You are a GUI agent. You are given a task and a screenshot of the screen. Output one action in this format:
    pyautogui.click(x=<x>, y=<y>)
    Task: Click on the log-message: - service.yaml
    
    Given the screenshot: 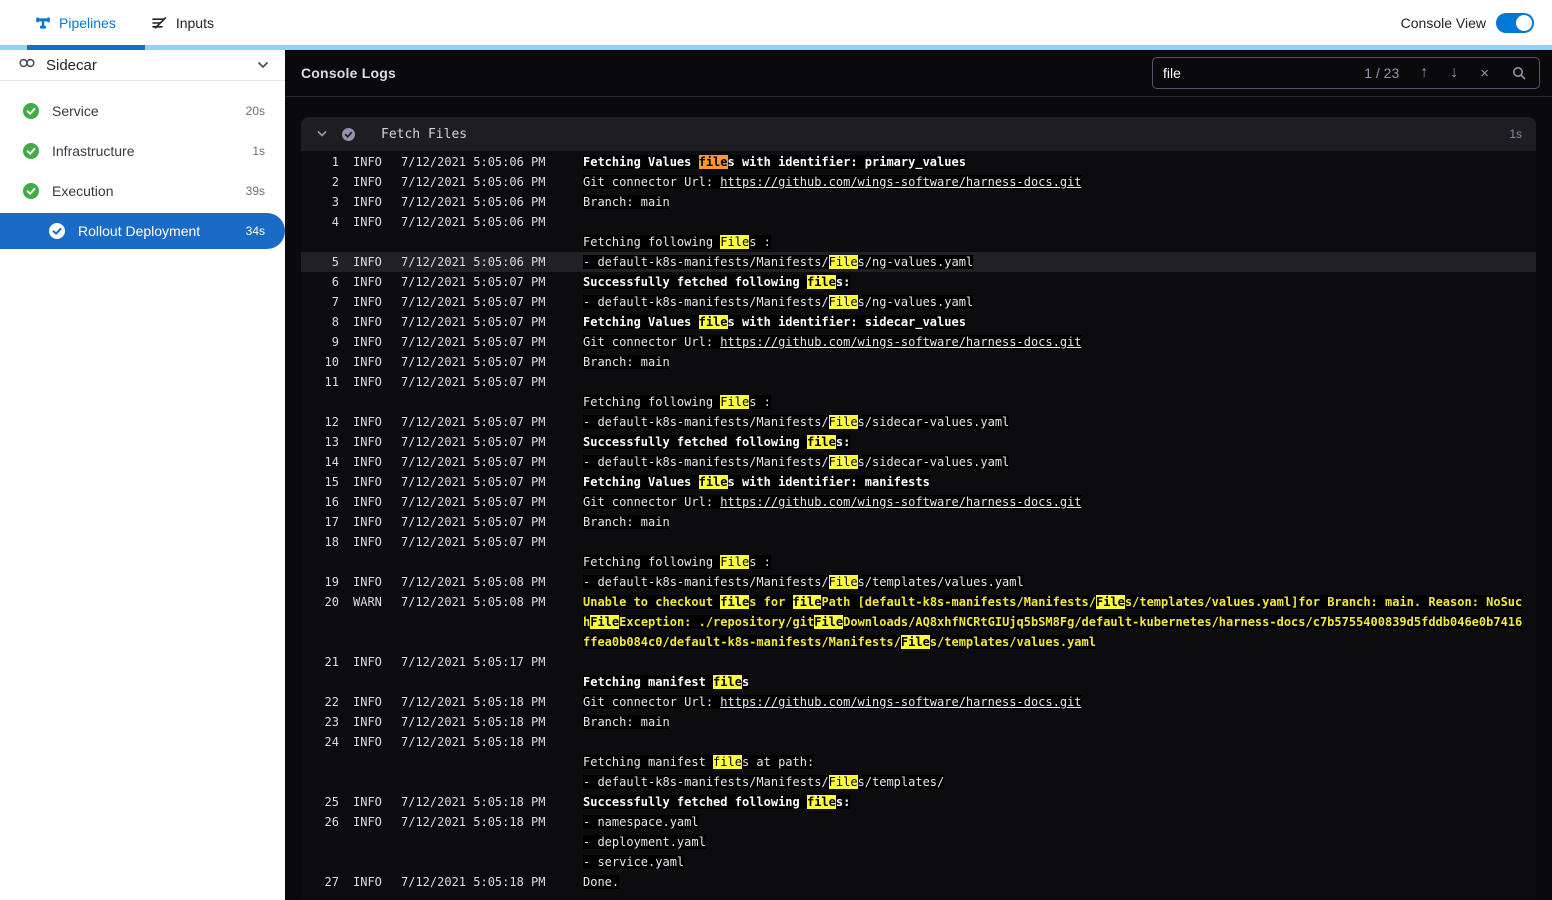 What is the action you would take?
    pyautogui.click(x=1059, y=862)
    